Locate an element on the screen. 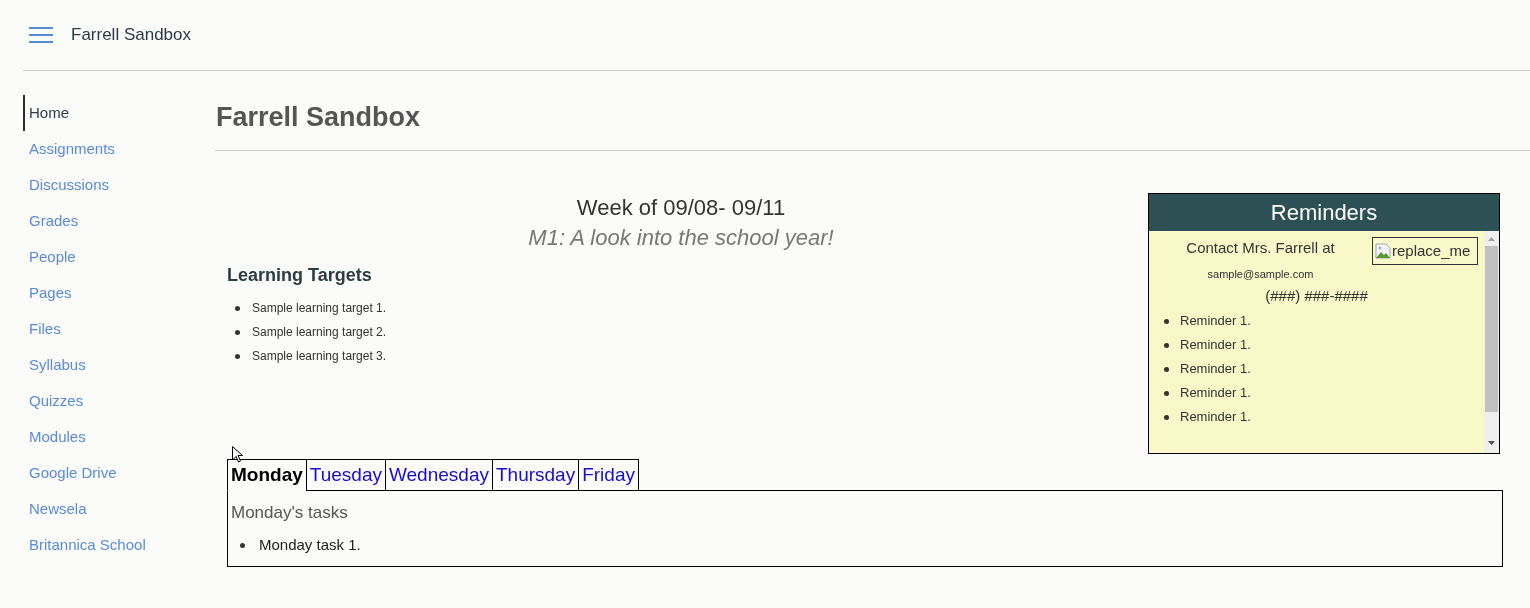  phone-text: (###) ###-#### is located at coordinates (1316, 296).